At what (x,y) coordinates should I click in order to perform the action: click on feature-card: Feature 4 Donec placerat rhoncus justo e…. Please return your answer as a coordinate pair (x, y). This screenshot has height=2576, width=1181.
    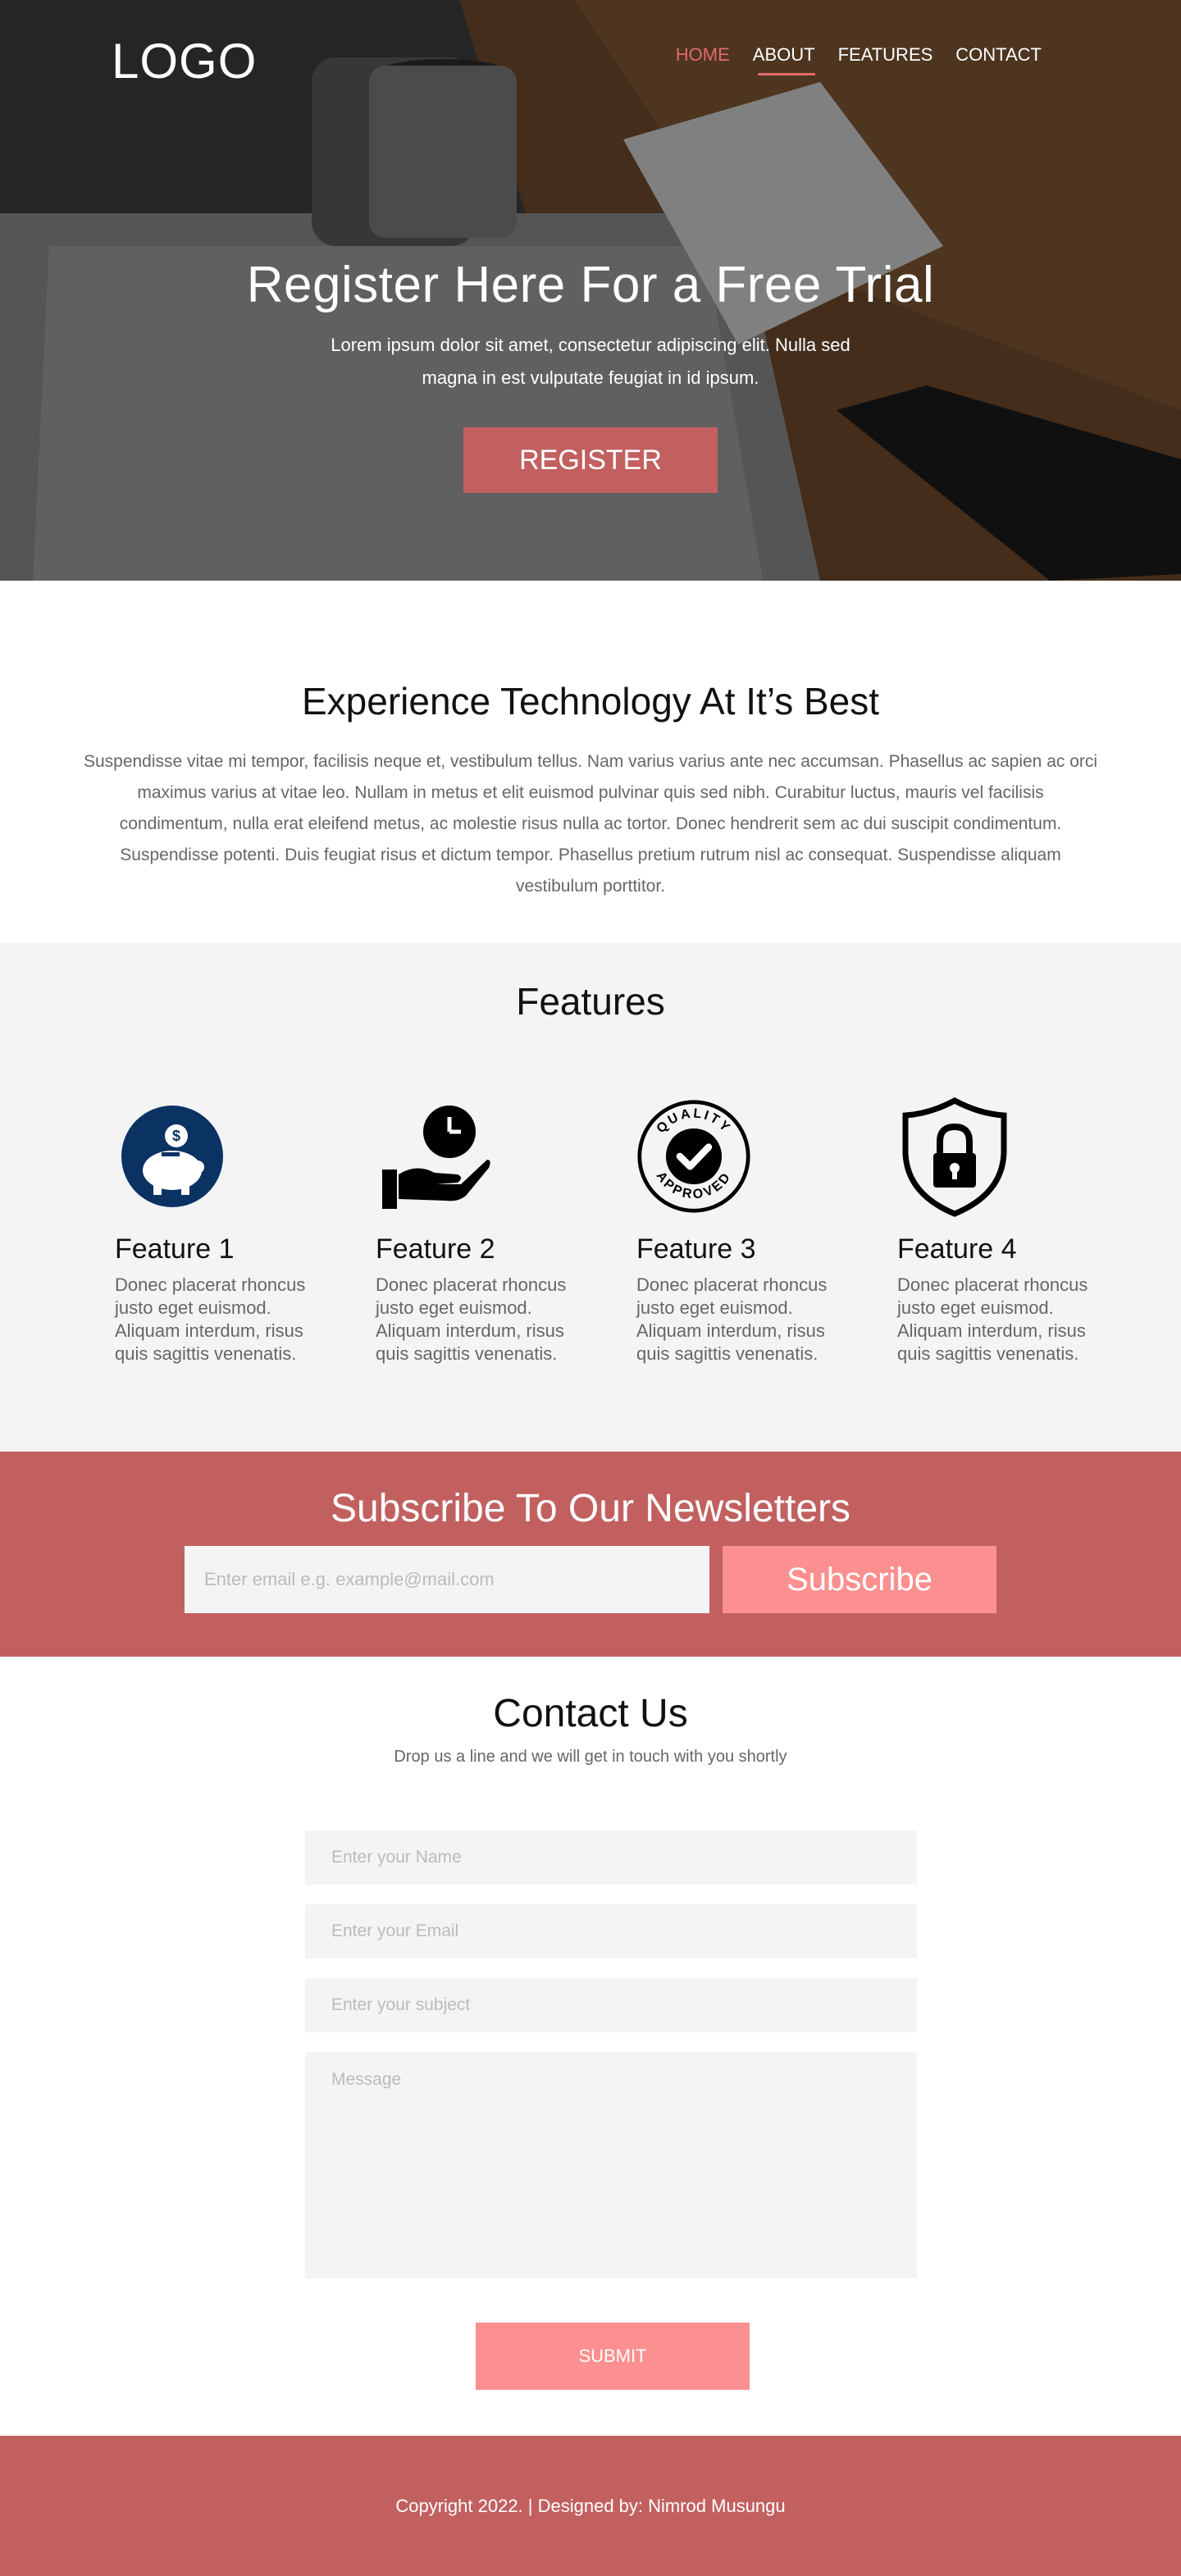
    Looking at the image, I should click on (1027, 1231).